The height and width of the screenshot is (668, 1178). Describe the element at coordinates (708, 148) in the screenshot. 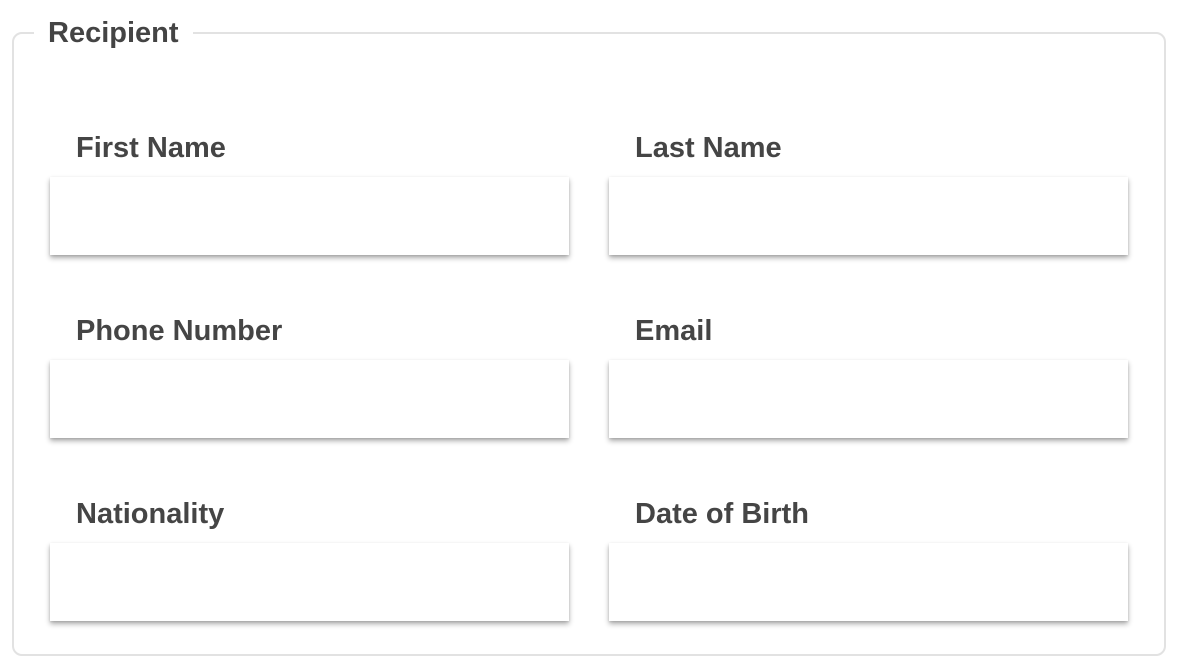

I see `last-name-label: Last Name` at that location.